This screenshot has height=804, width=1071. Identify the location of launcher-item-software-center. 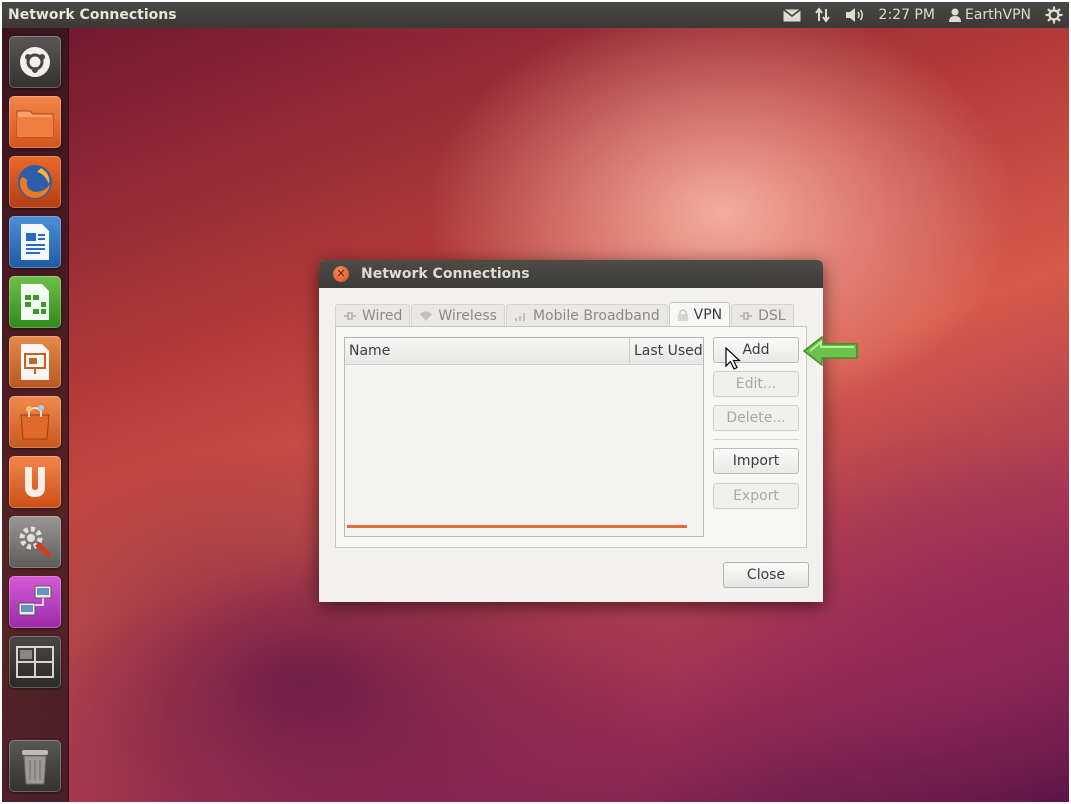
(35, 422).